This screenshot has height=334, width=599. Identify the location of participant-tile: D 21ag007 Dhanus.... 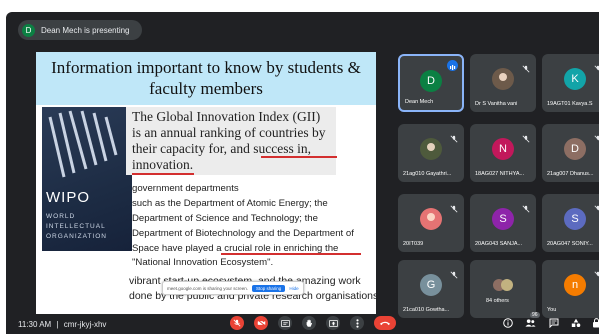
(570, 153).